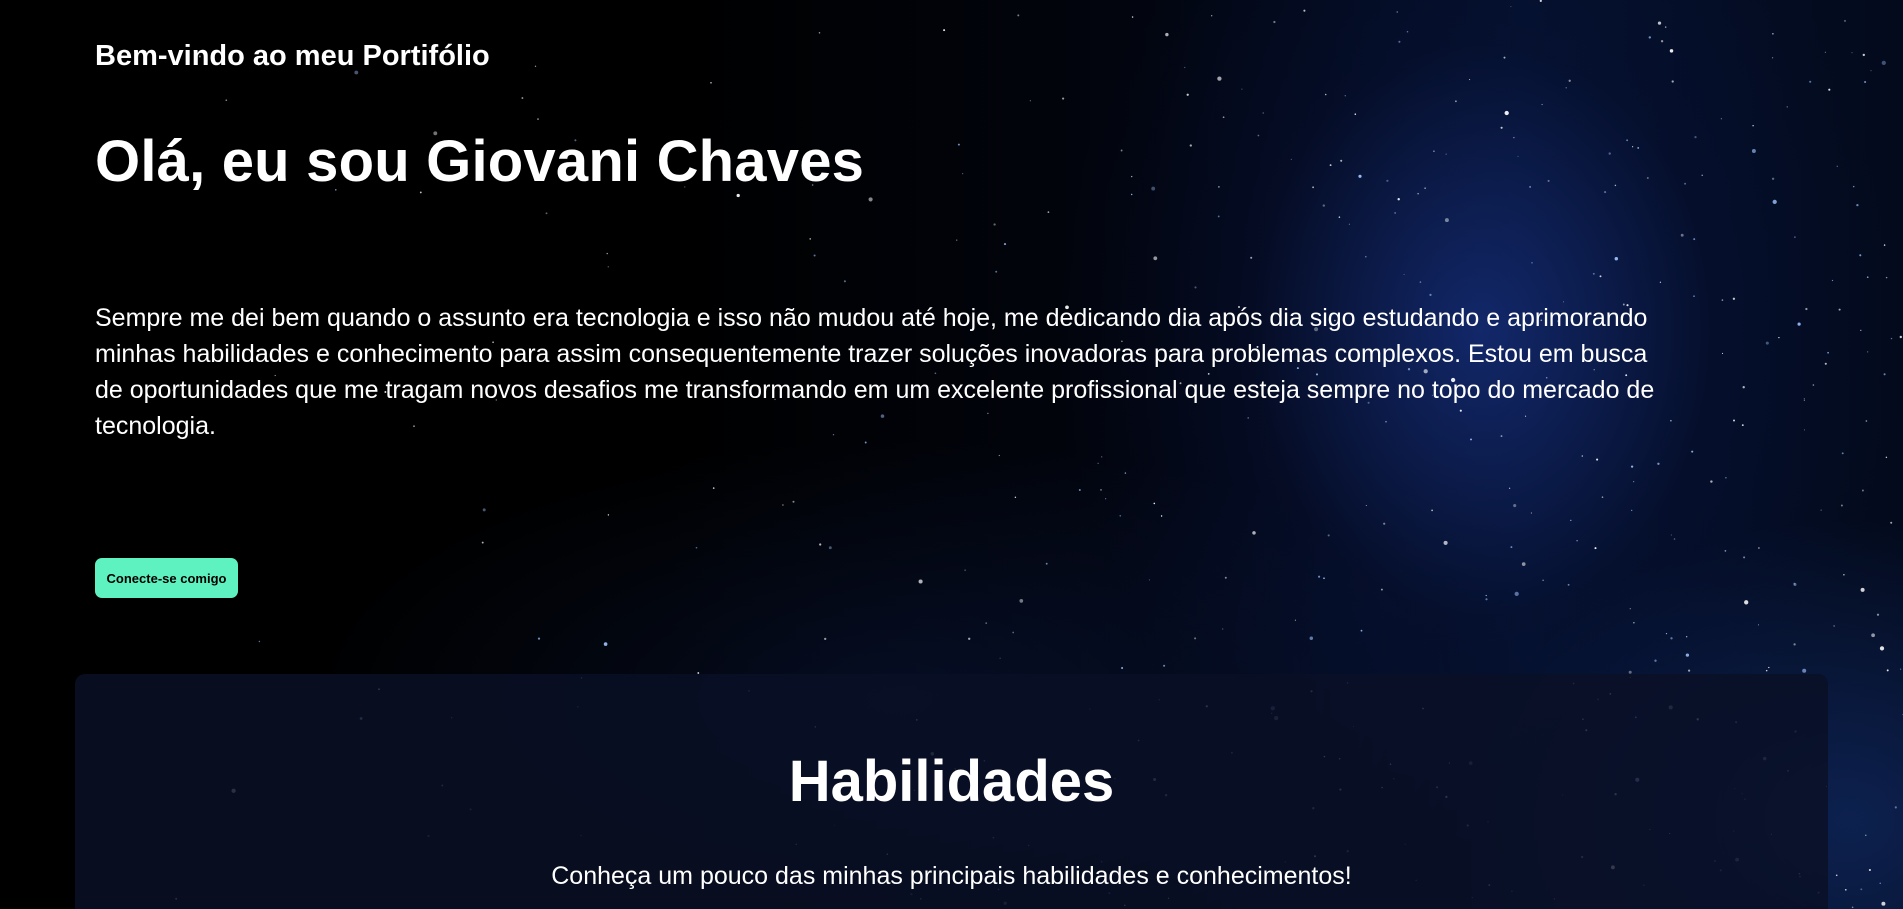  I want to click on connect-button: Conecte-se comigo, so click(166, 578).